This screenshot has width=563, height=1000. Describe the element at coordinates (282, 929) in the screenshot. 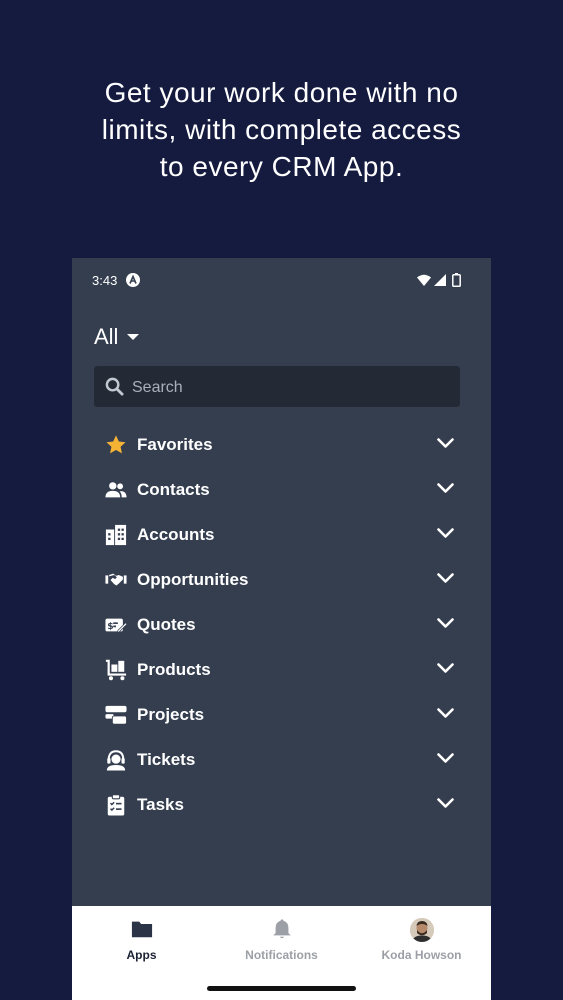

I see `bell-icon` at that location.